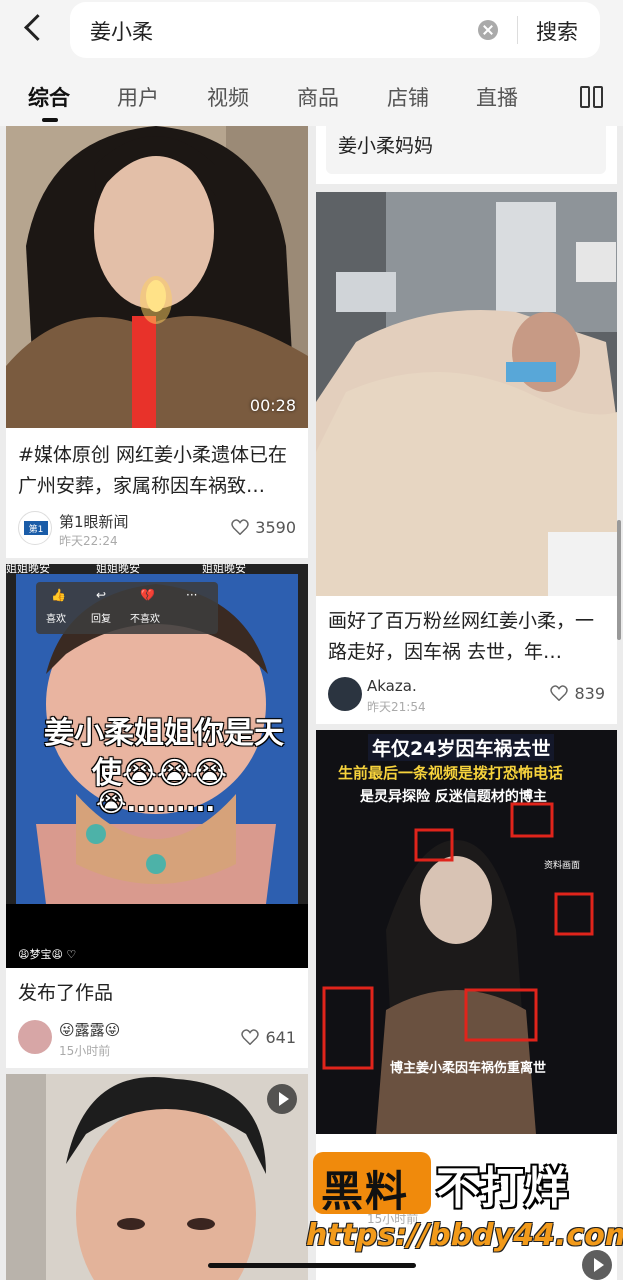 Image resolution: width=623 pixels, height=1280 pixels. I want to click on more-icon: ···, so click(191, 595).